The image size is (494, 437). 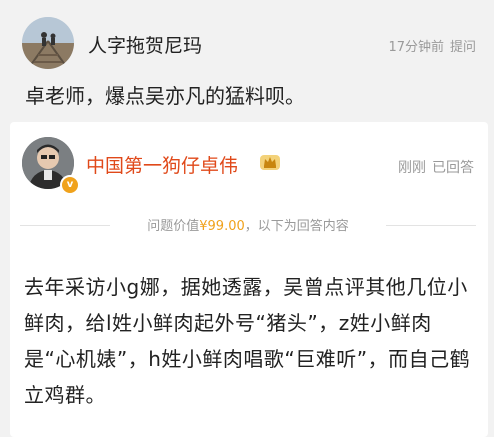 I want to click on questioner-name: 人字拖贺尼玛, so click(x=145, y=44).